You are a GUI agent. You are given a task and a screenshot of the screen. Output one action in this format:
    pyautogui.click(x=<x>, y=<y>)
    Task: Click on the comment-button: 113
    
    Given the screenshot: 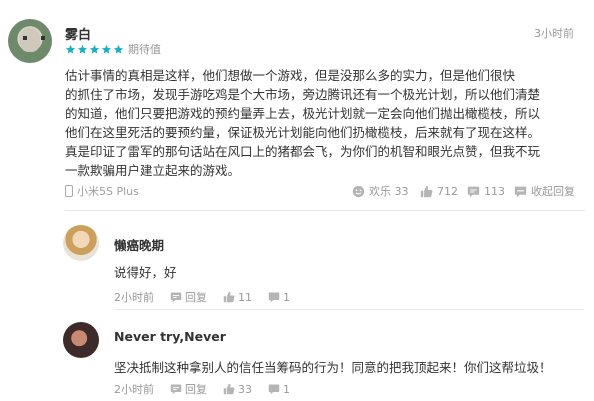 What is the action you would take?
    pyautogui.click(x=486, y=191)
    